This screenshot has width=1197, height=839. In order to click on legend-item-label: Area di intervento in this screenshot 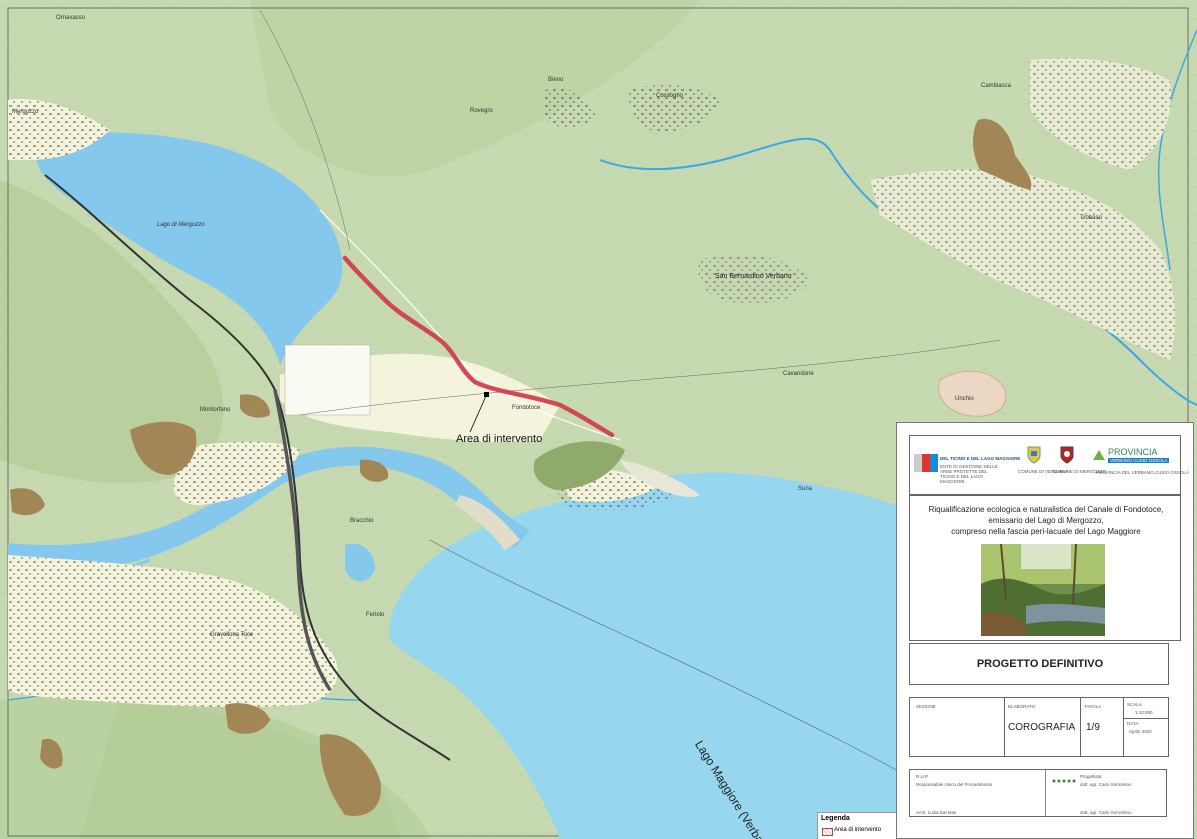, I will do `click(858, 830)`.